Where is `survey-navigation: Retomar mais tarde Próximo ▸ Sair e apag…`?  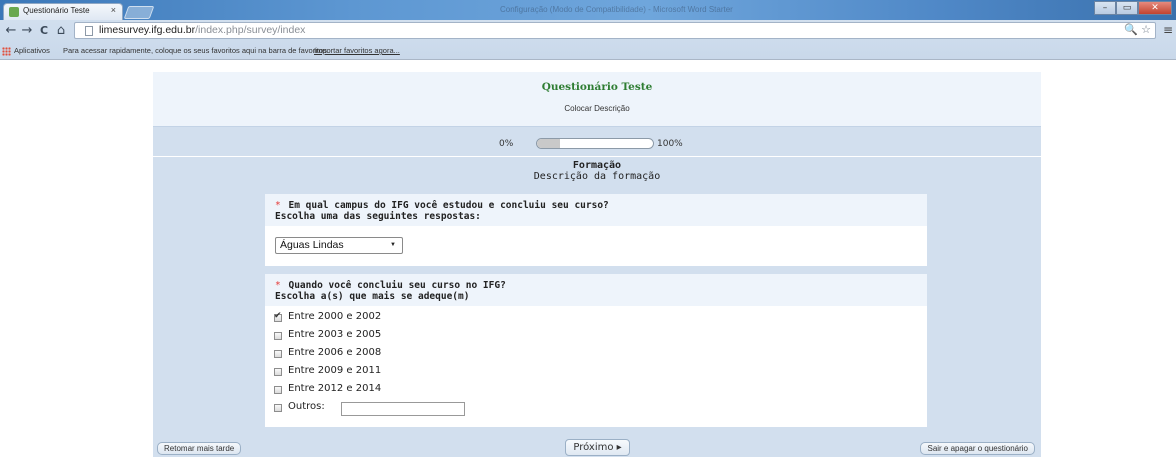
survey-navigation: Retomar mais tarde Próximo ▸ Sair e apag… is located at coordinates (597, 446).